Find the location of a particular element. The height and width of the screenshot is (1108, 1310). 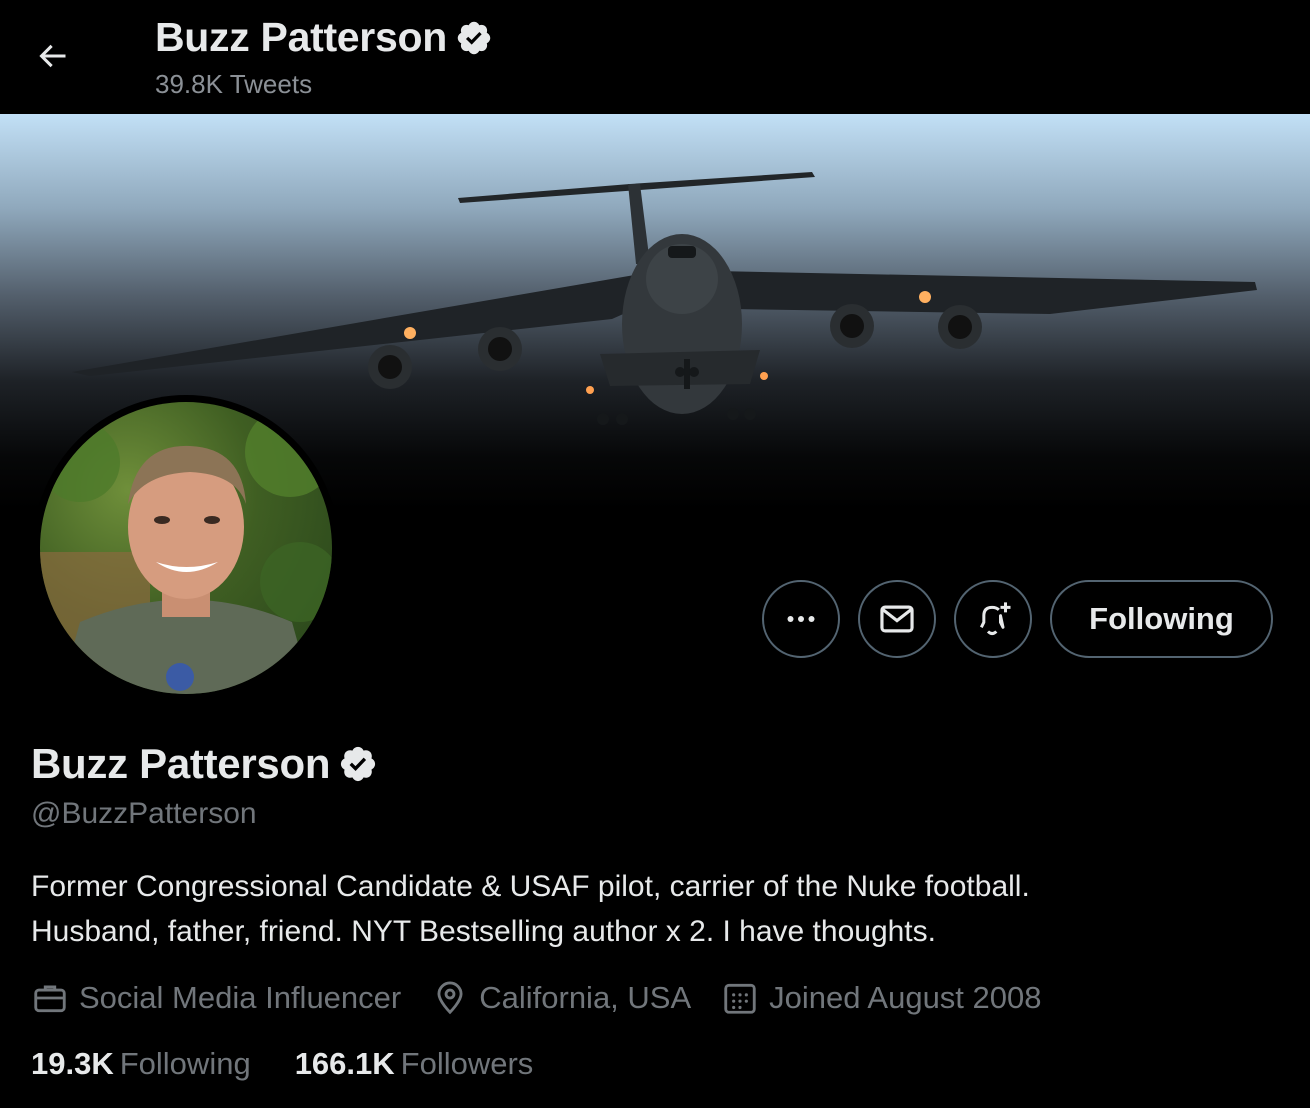

profile-name-text: Buzz Patterson is located at coordinates (181, 763).